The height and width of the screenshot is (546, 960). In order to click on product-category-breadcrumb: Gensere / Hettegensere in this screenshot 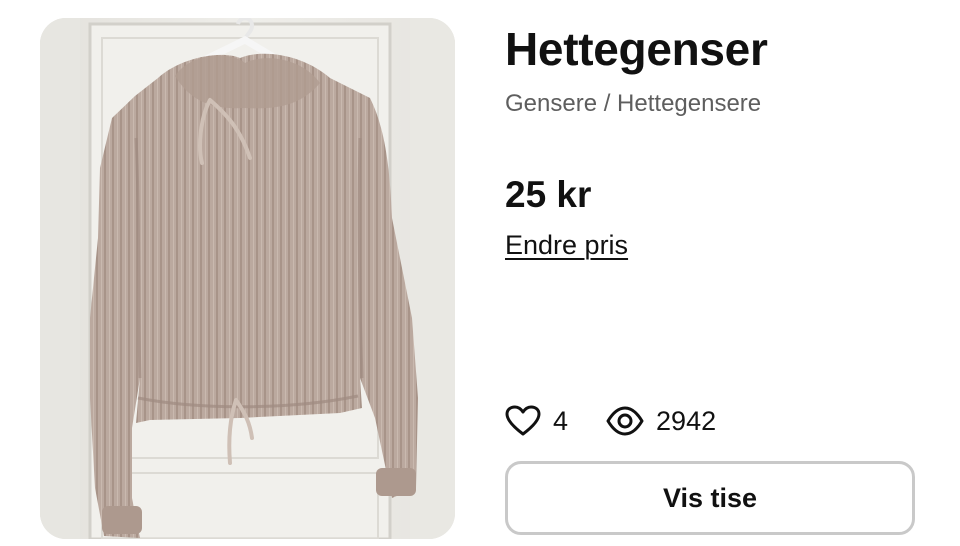, I will do `click(633, 103)`.